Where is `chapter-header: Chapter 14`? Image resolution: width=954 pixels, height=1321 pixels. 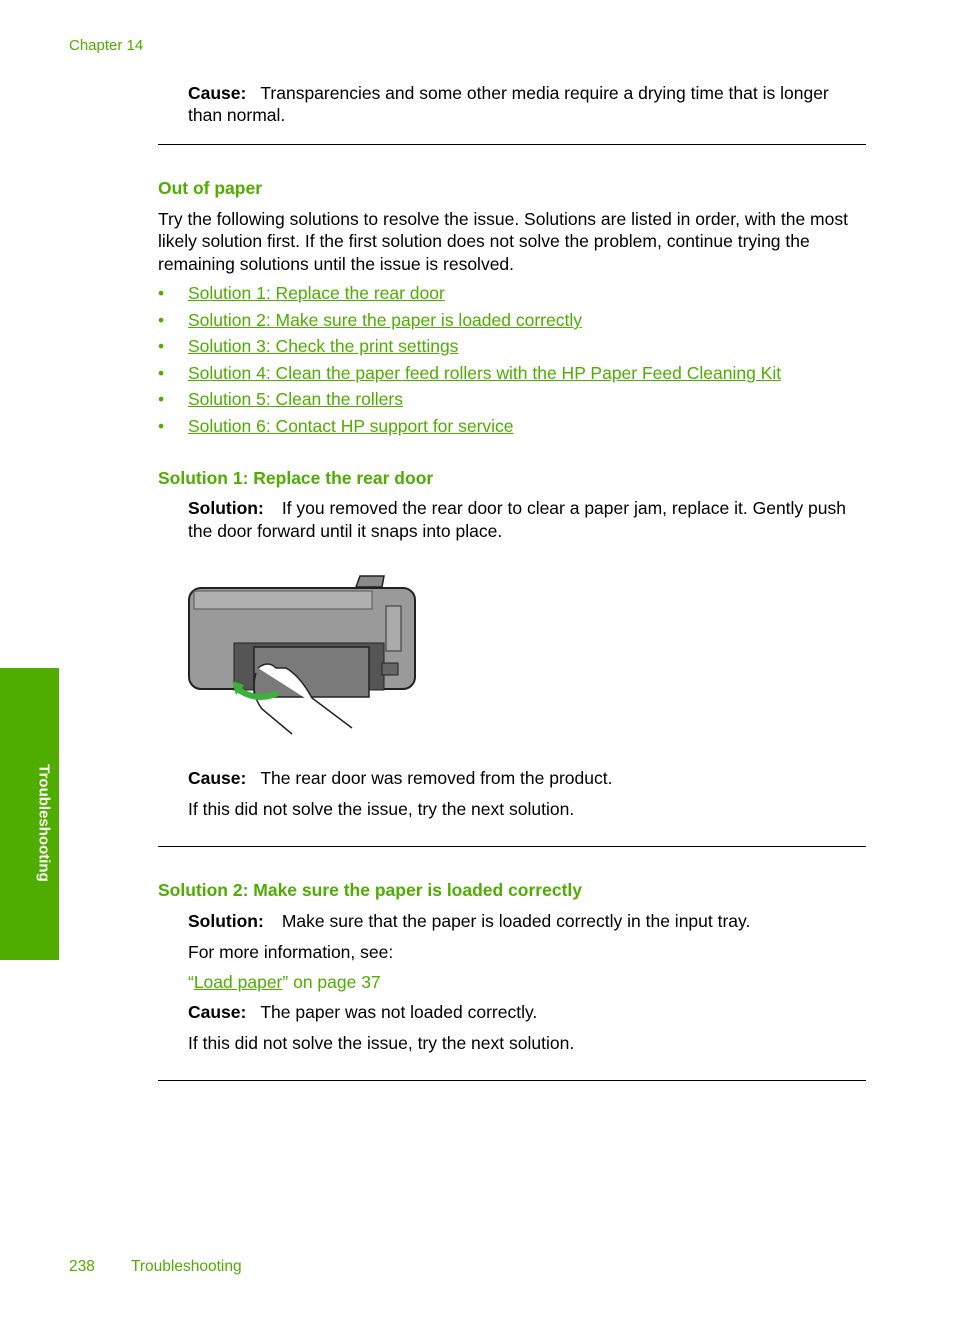
chapter-header: Chapter 14 is located at coordinates (106, 45).